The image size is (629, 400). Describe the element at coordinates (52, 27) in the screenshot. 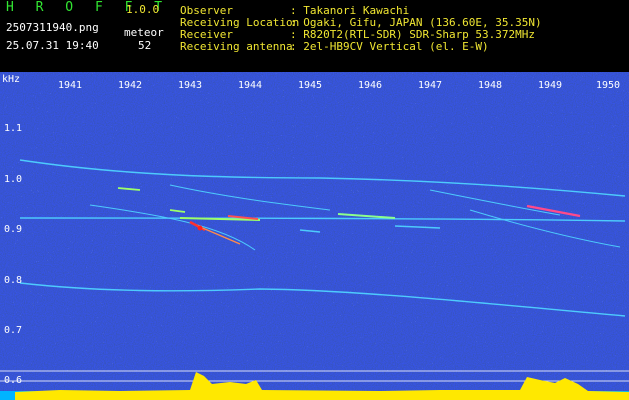

I see `filename-label: 2507311940.png` at that location.